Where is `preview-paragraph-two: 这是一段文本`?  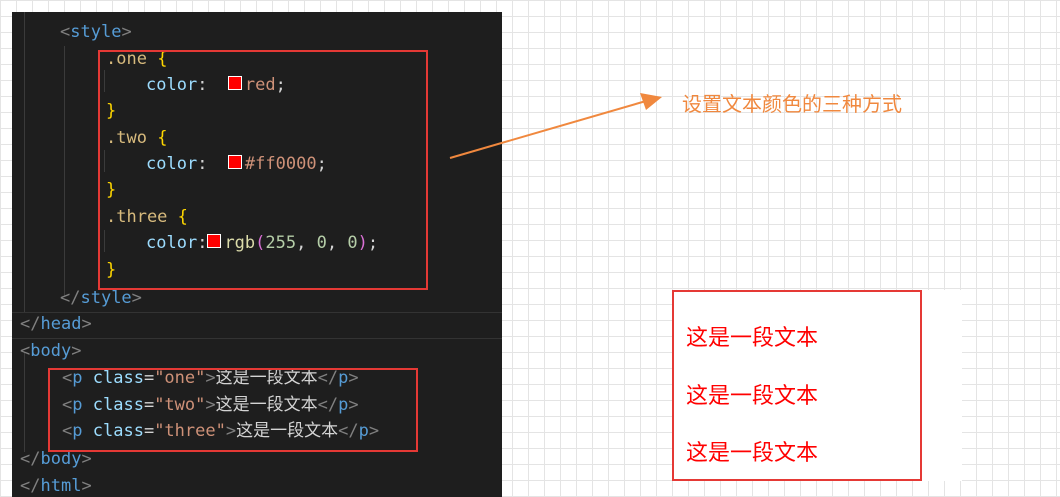 preview-paragraph-two: 这是一段文本 is located at coordinates (752, 396).